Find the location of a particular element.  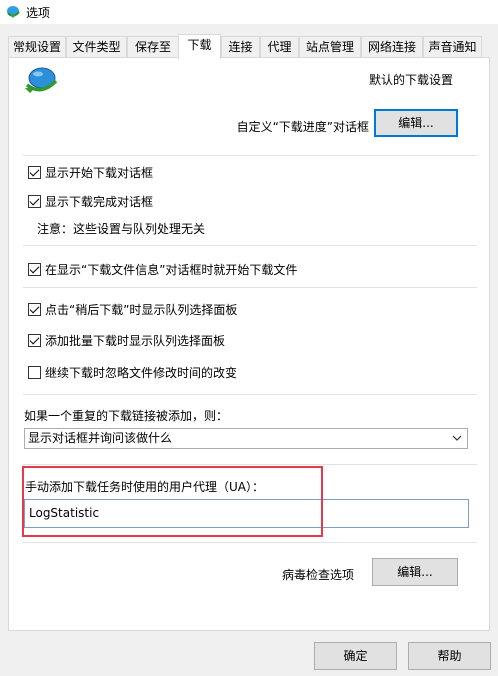

checkbox-ignore-mod-time: 继续下载时忽略文件修改时间的改变 is located at coordinates (132, 372).